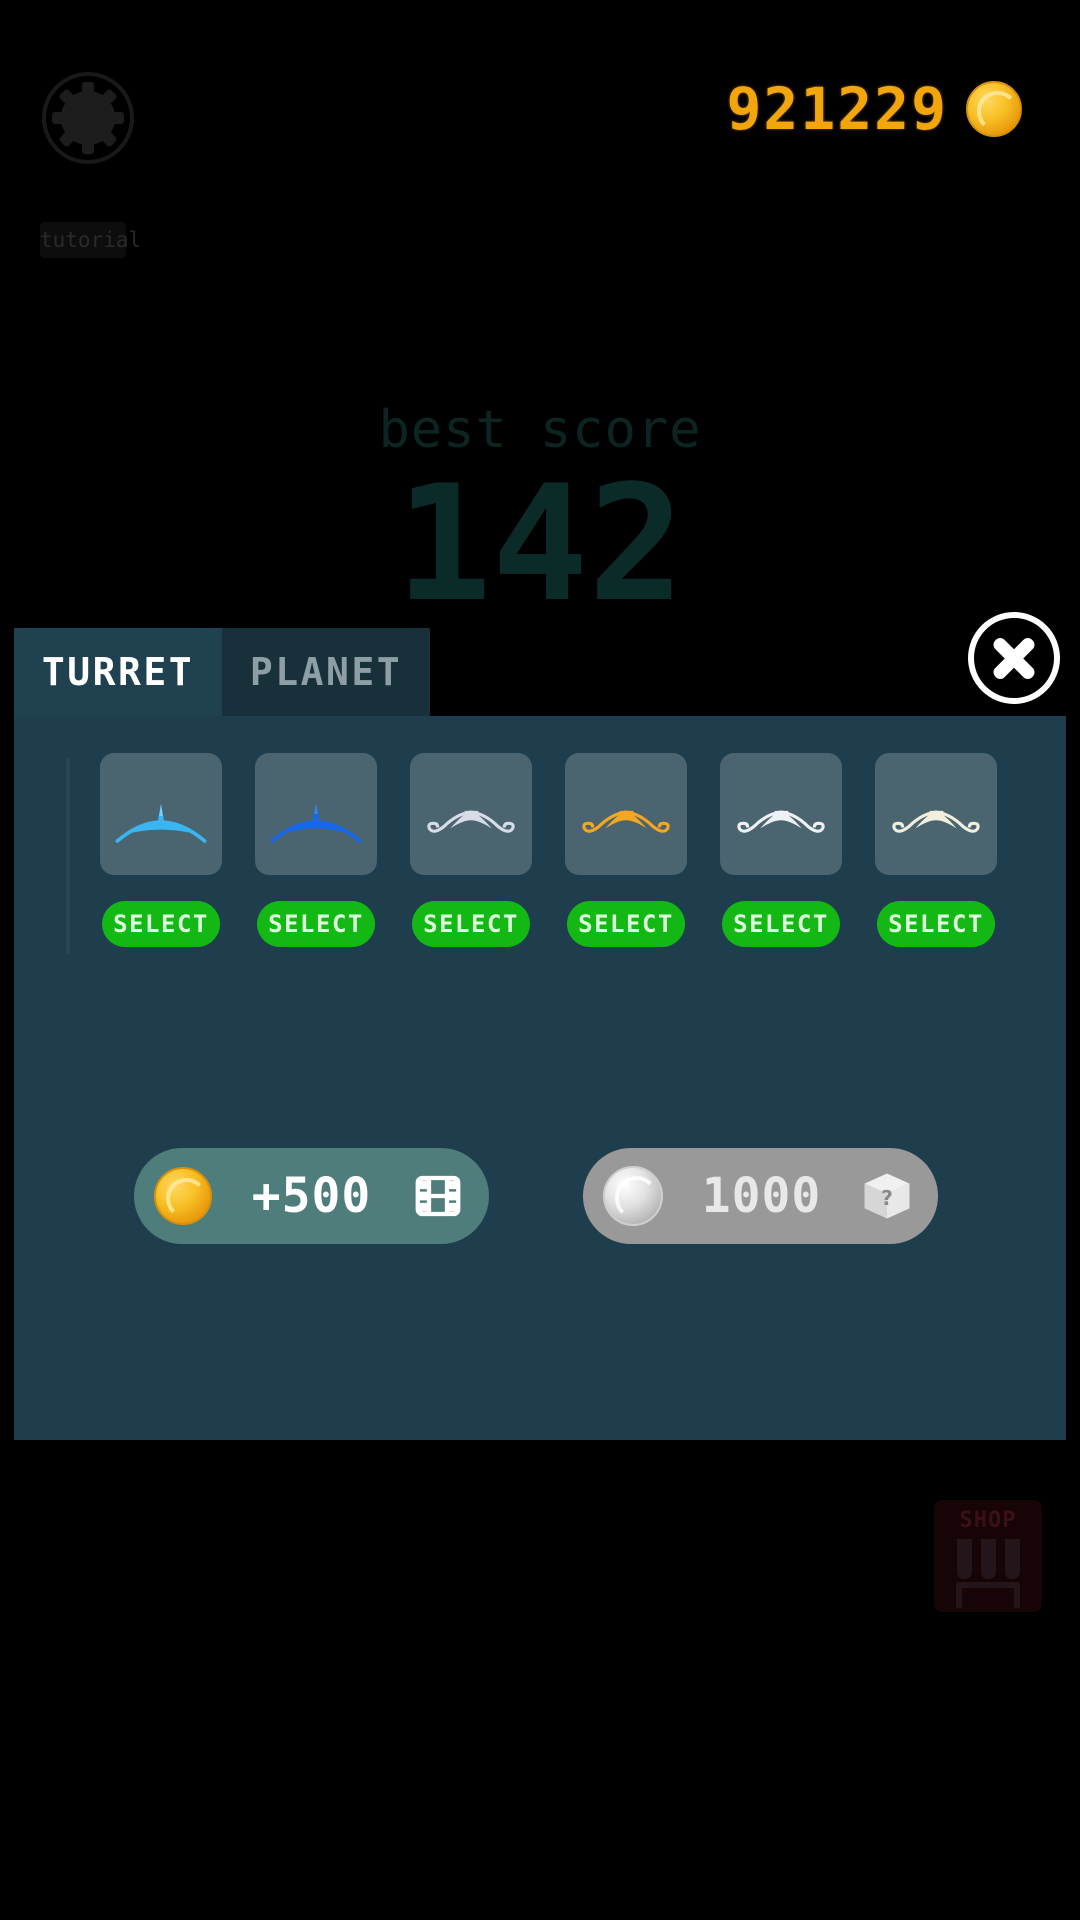 The width and height of the screenshot is (1080, 1920). What do you see at coordinates (633, 1196) in the screenshot?
I see `silver-coin-icon` at bounding box center [633, 1196].